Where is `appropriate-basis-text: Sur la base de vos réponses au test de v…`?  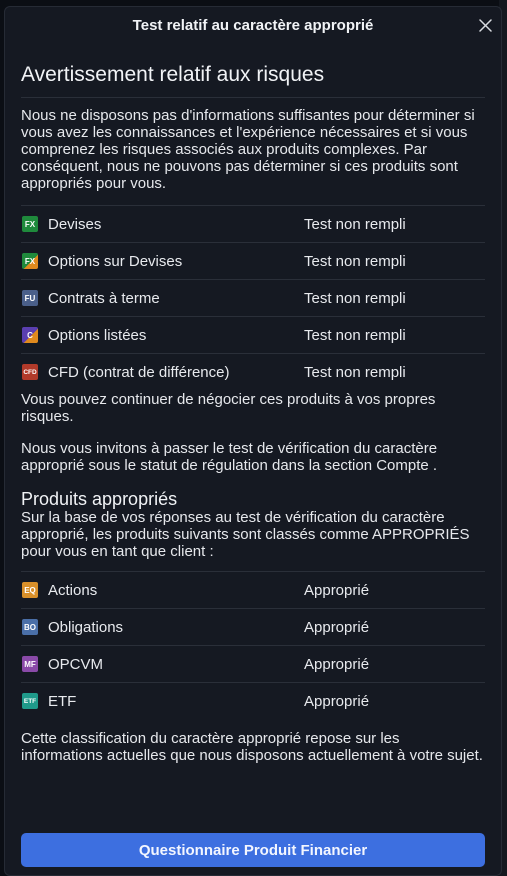
appropriate-basis-text: Sur la base de vos réponses au test de v… is located at coordinates (253, 540).